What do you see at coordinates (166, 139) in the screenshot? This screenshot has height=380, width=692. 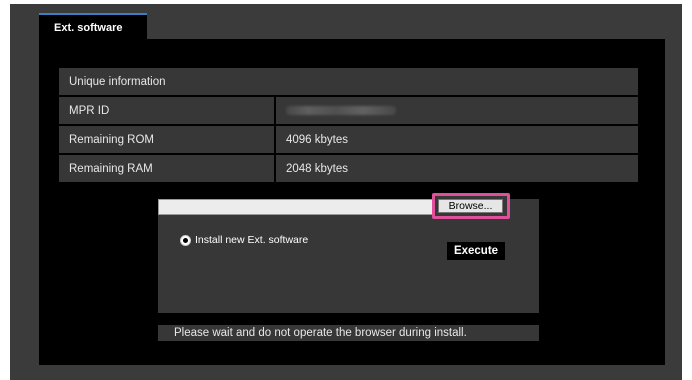 I see `remaining-rom-label: Remaining ROM` at bounding box center [166, 139].